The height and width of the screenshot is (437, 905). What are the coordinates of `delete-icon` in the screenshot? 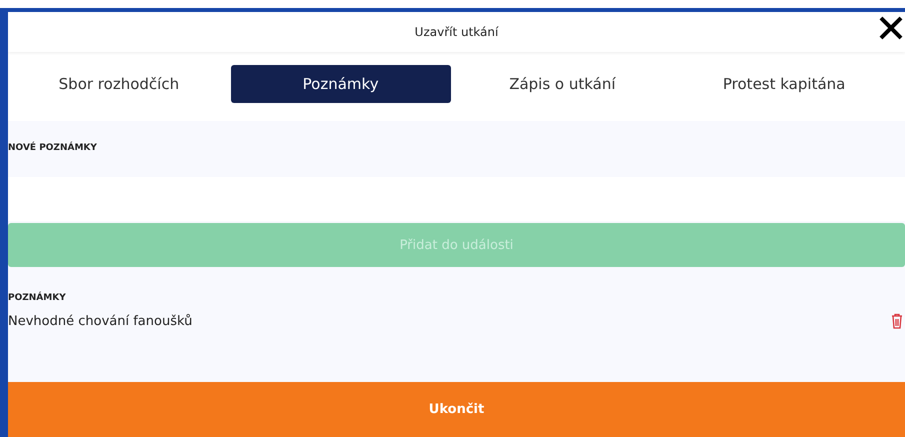 It's located at (897, 321).